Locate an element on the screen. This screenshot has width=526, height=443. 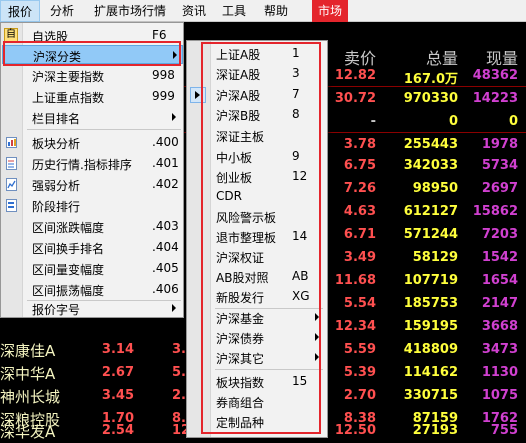
submenu-item-label: 沪深A股 is located at coordinates (238, 96).